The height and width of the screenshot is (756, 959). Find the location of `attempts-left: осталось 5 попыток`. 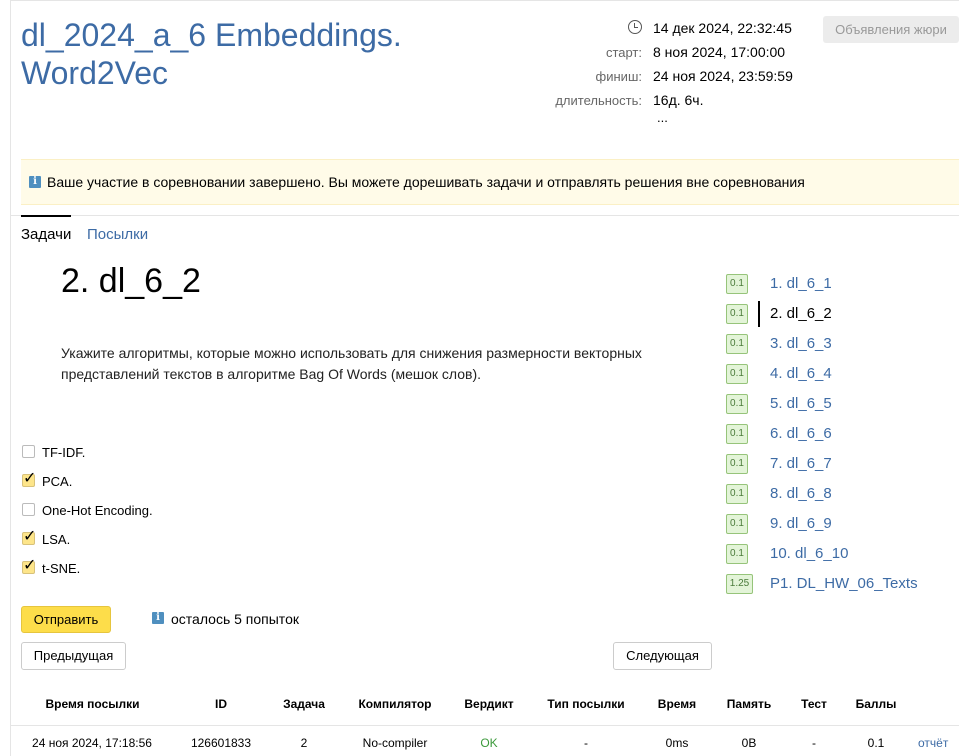

attempts-left: осталось 5 попыток is located at coordinates (235, 619).